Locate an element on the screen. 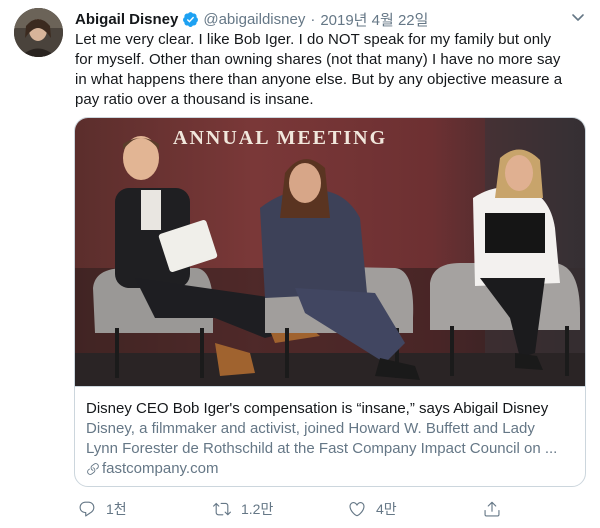 The width and height of the screenshot is (600, 528). card-domain: fastcompany.com is located at coordinates (330, 469).